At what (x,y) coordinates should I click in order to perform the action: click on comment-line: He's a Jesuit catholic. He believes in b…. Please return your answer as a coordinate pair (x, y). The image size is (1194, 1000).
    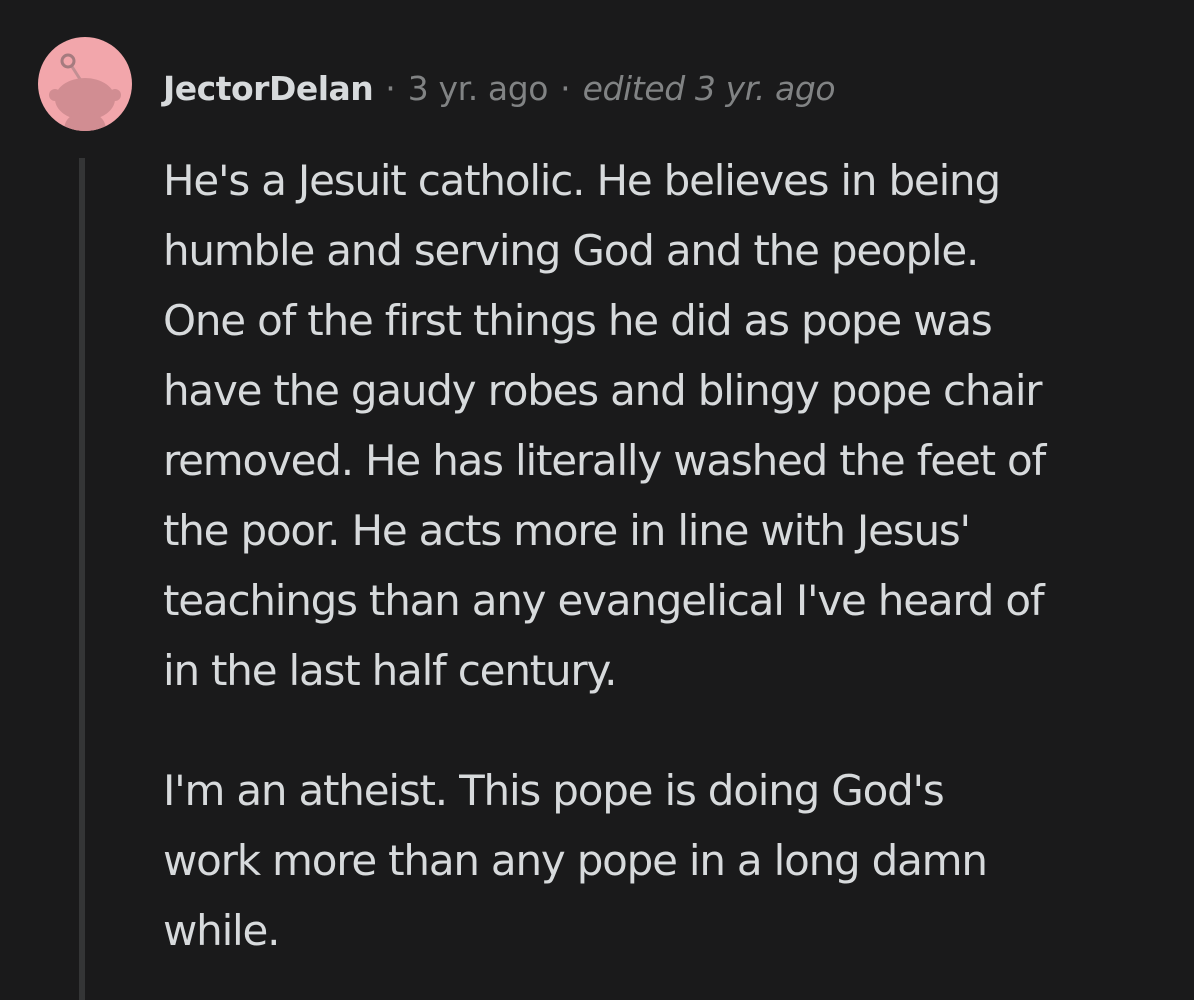
    Looking at the image, I should click on (582, 180).